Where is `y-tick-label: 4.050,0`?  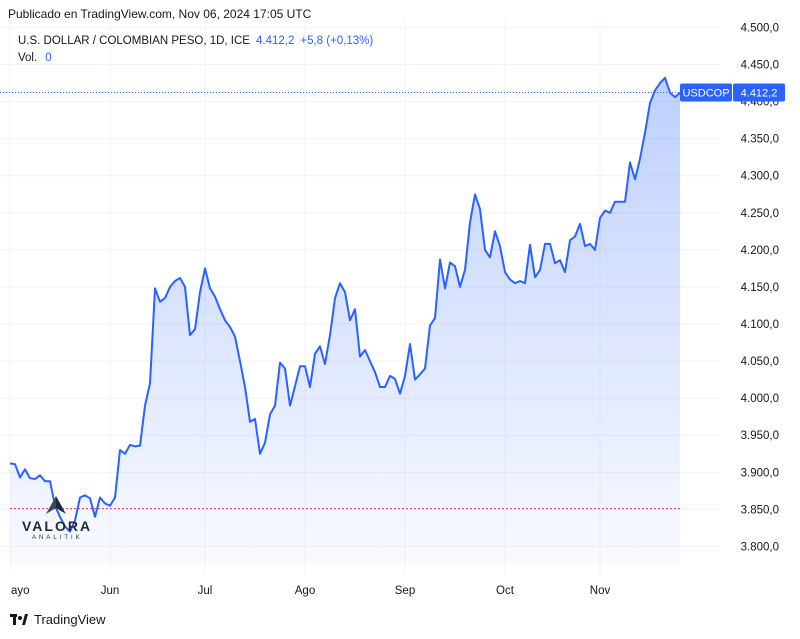 y-tick-label: 4.050,0 is located at coordinates (760, 362).